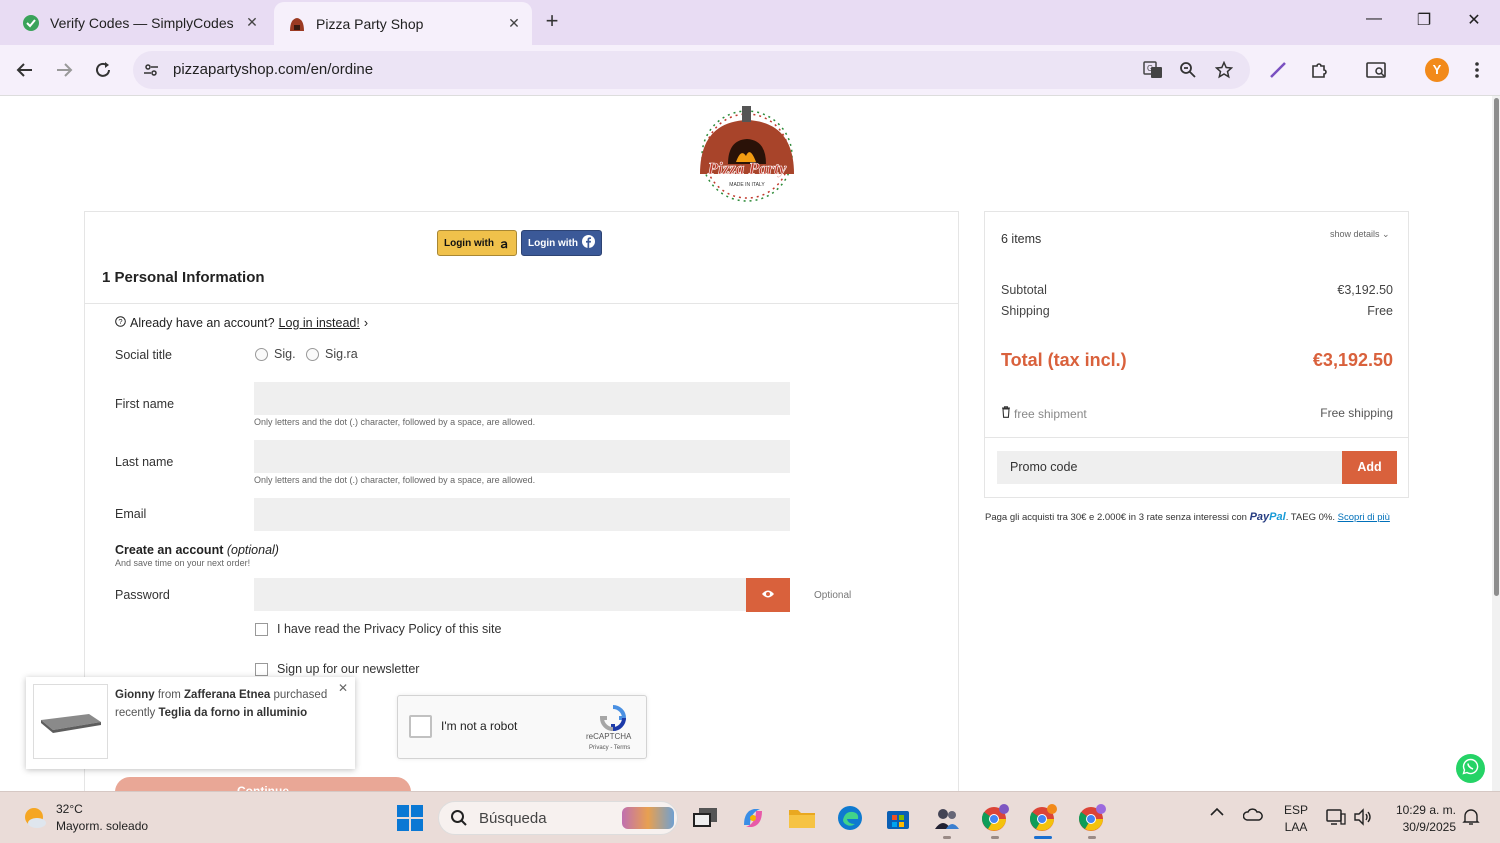 This screenshot has height=843, width=1500. Describe the element at coordinates (1278, 70) in the screenshot. I see `pen-extension-icon` at that location.